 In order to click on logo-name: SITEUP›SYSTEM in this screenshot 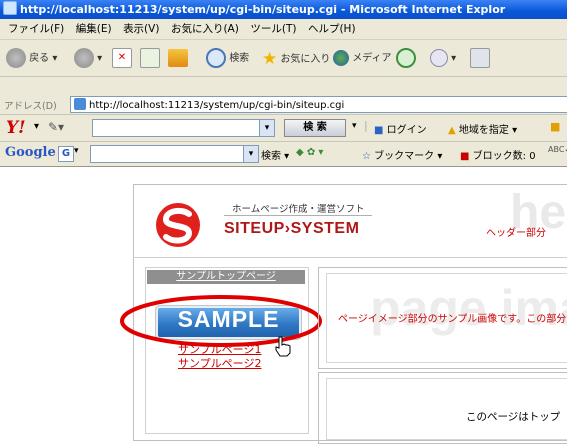, I will do `click(292, 228)`.